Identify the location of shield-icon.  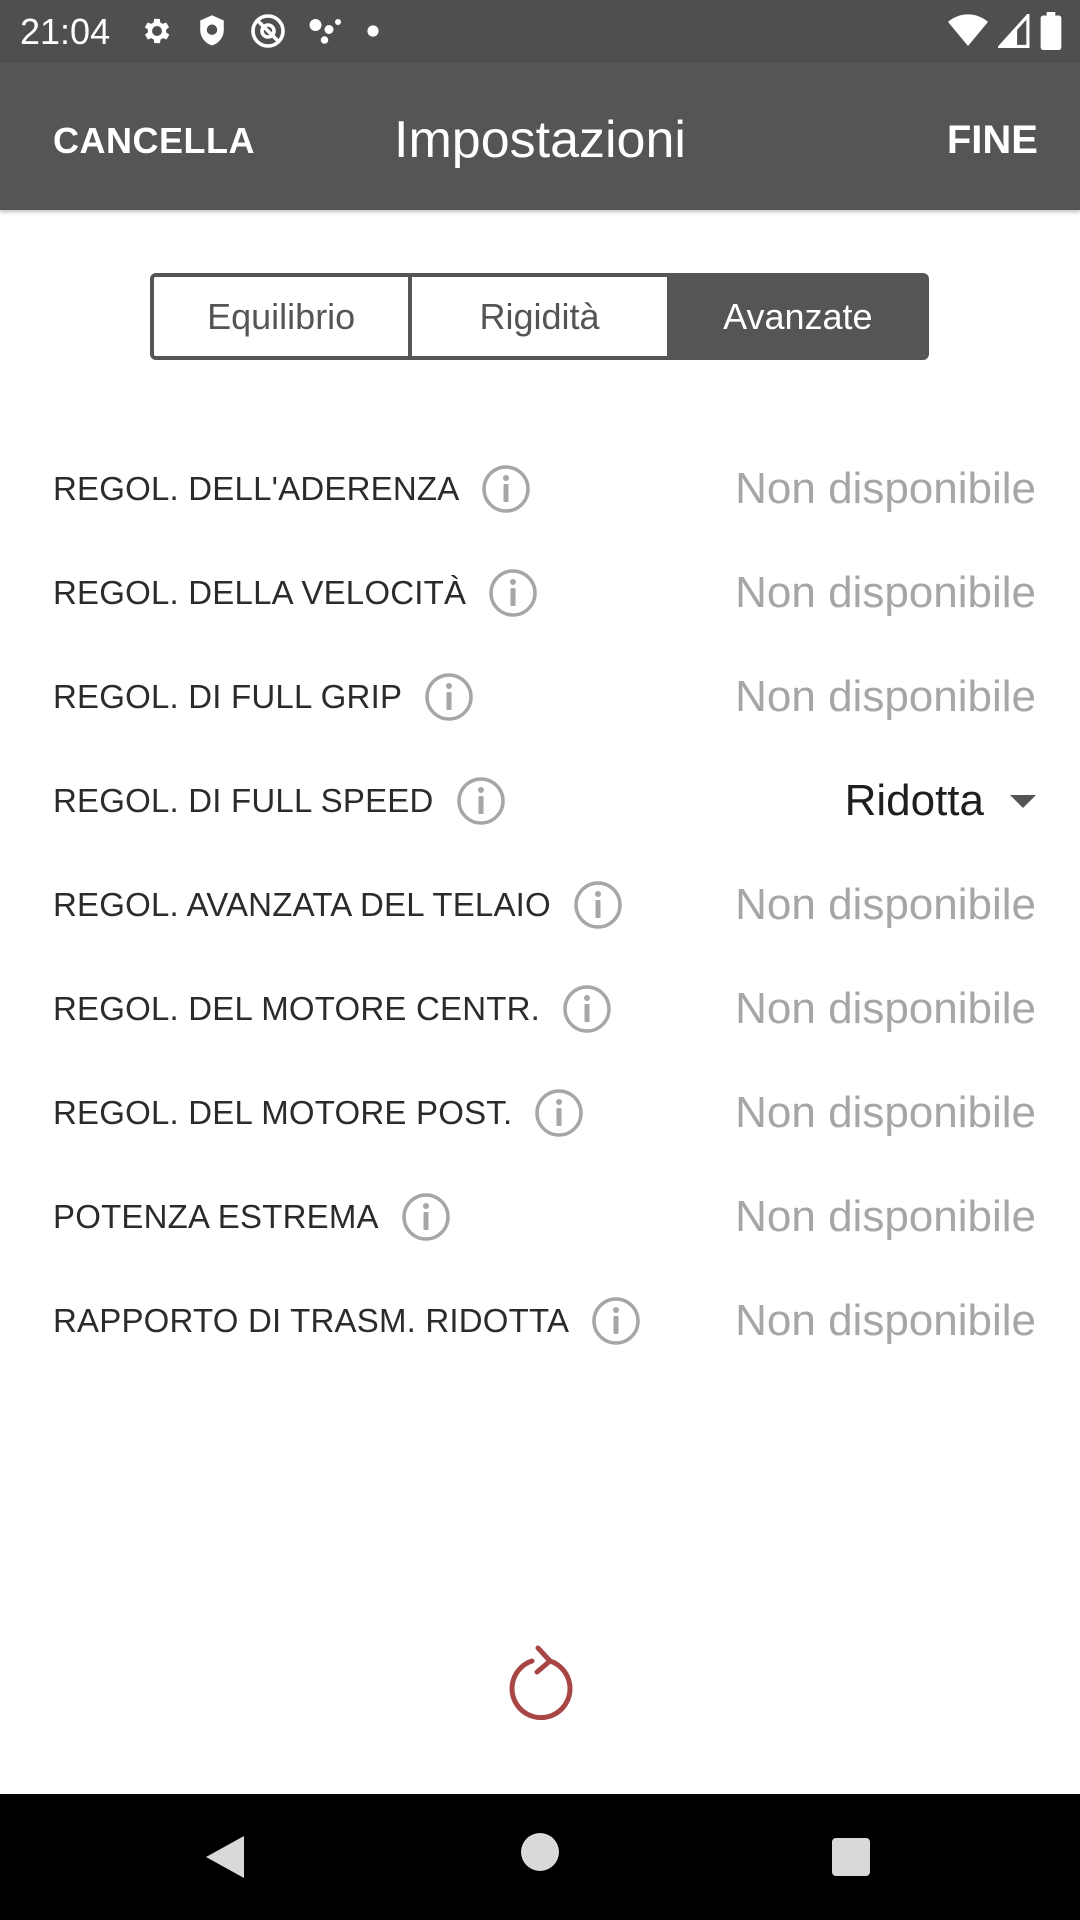
(212, 30).